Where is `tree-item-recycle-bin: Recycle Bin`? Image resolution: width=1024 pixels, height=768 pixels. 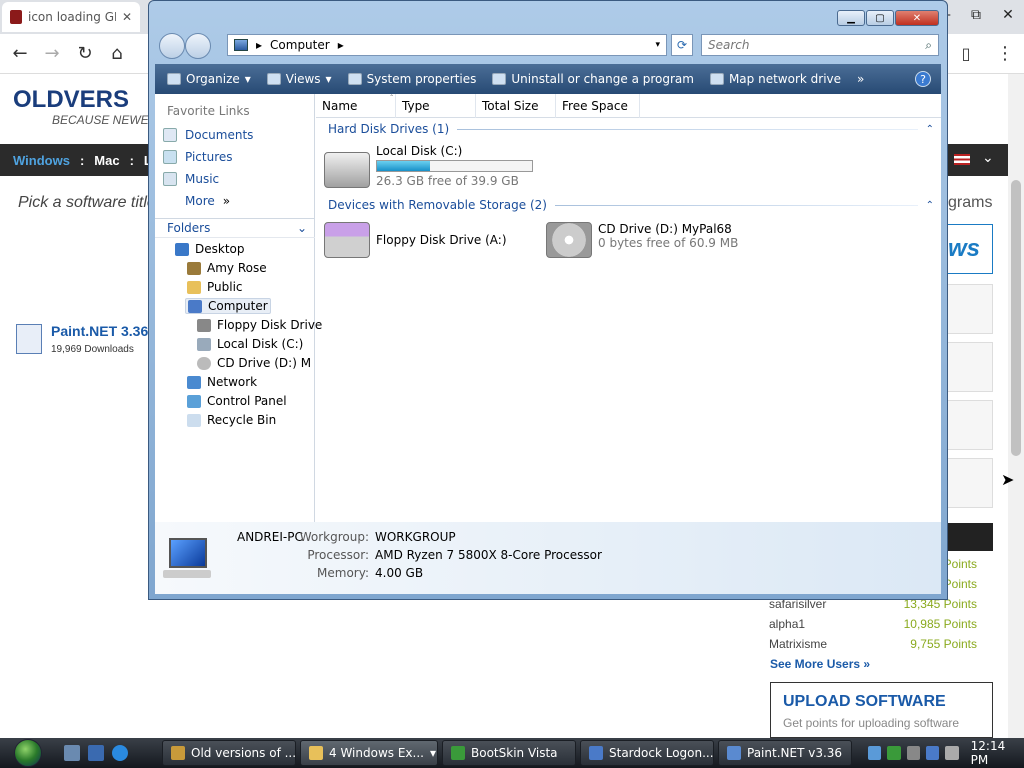
tree-item-recycle-bin: Recycle Bin is located at coordinates (231, 420).